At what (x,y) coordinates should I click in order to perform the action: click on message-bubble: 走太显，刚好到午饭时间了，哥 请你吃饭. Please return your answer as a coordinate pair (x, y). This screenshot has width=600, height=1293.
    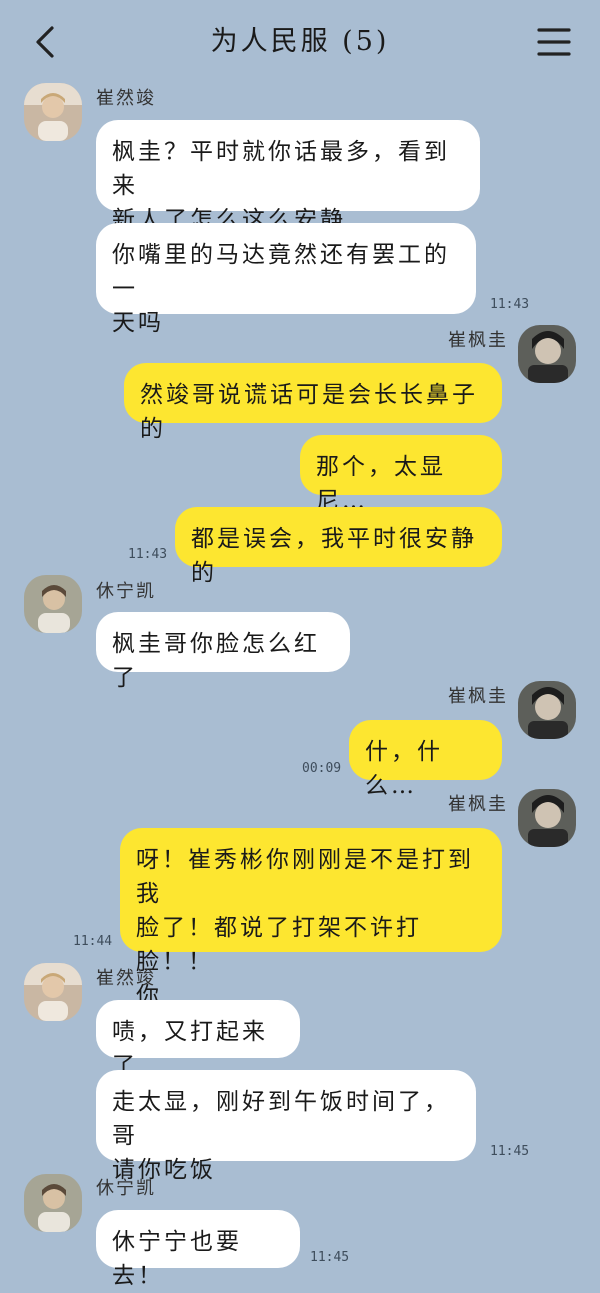
    Looking at the image, I should click on (286, 1126).